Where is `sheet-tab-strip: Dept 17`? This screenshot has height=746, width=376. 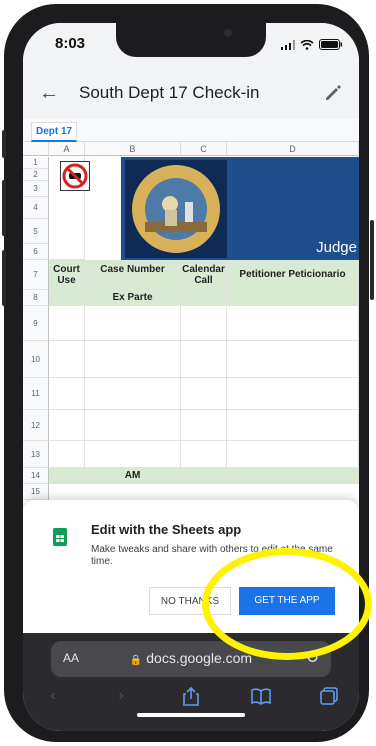 sheet-tab-strip: Dept 17 is located at coordinates (191, 130).